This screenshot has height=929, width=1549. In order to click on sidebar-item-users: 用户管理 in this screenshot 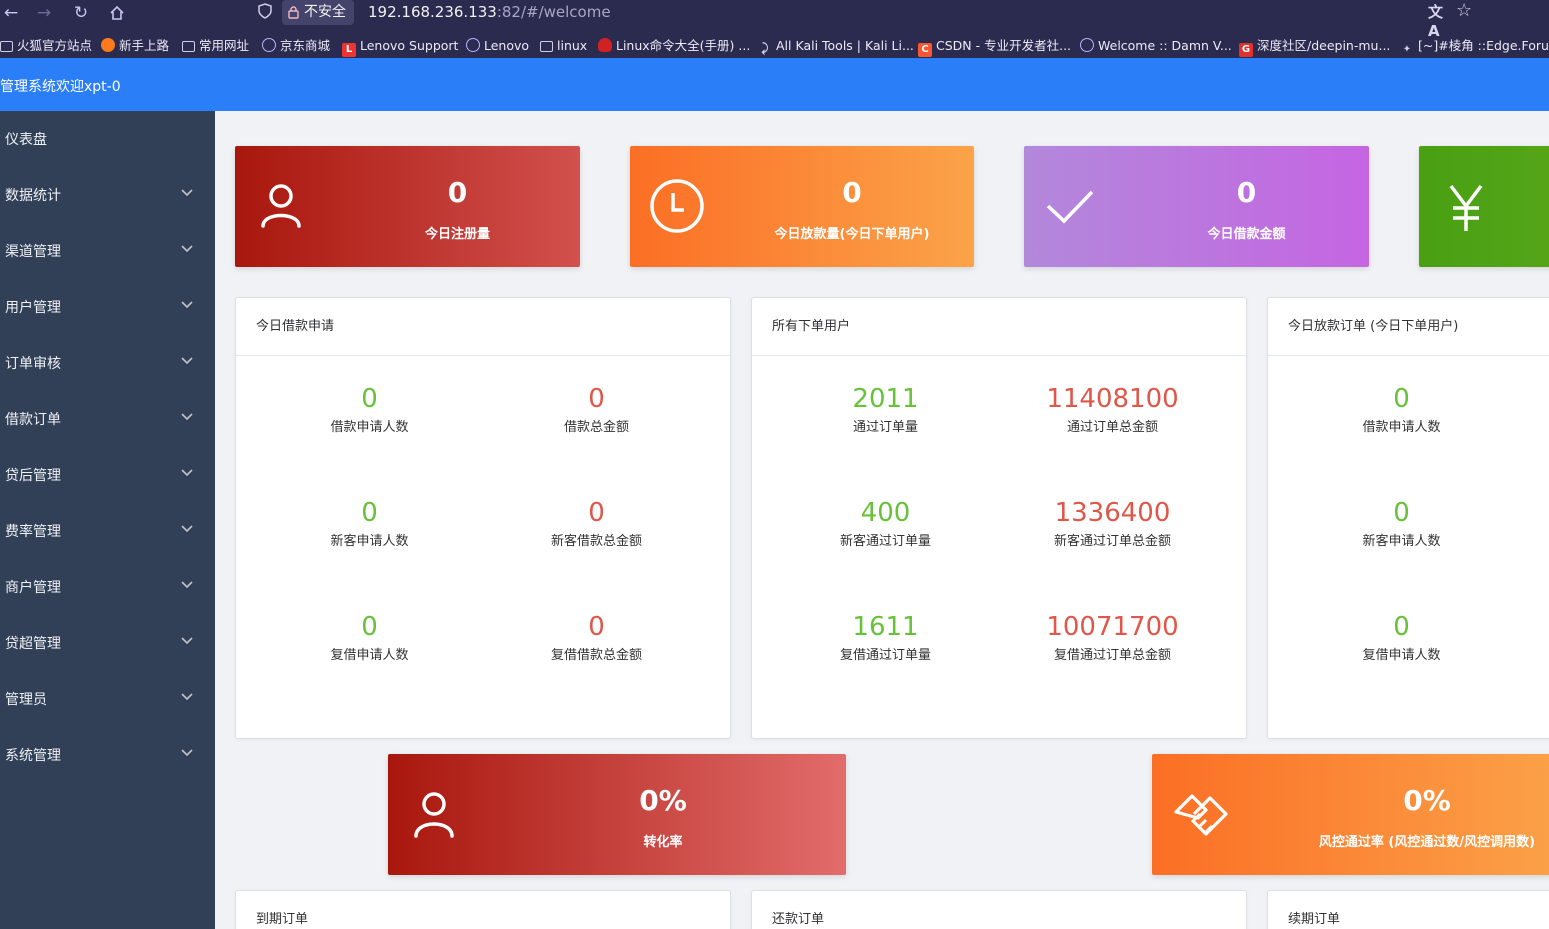, I will do `click(107, 307)`.